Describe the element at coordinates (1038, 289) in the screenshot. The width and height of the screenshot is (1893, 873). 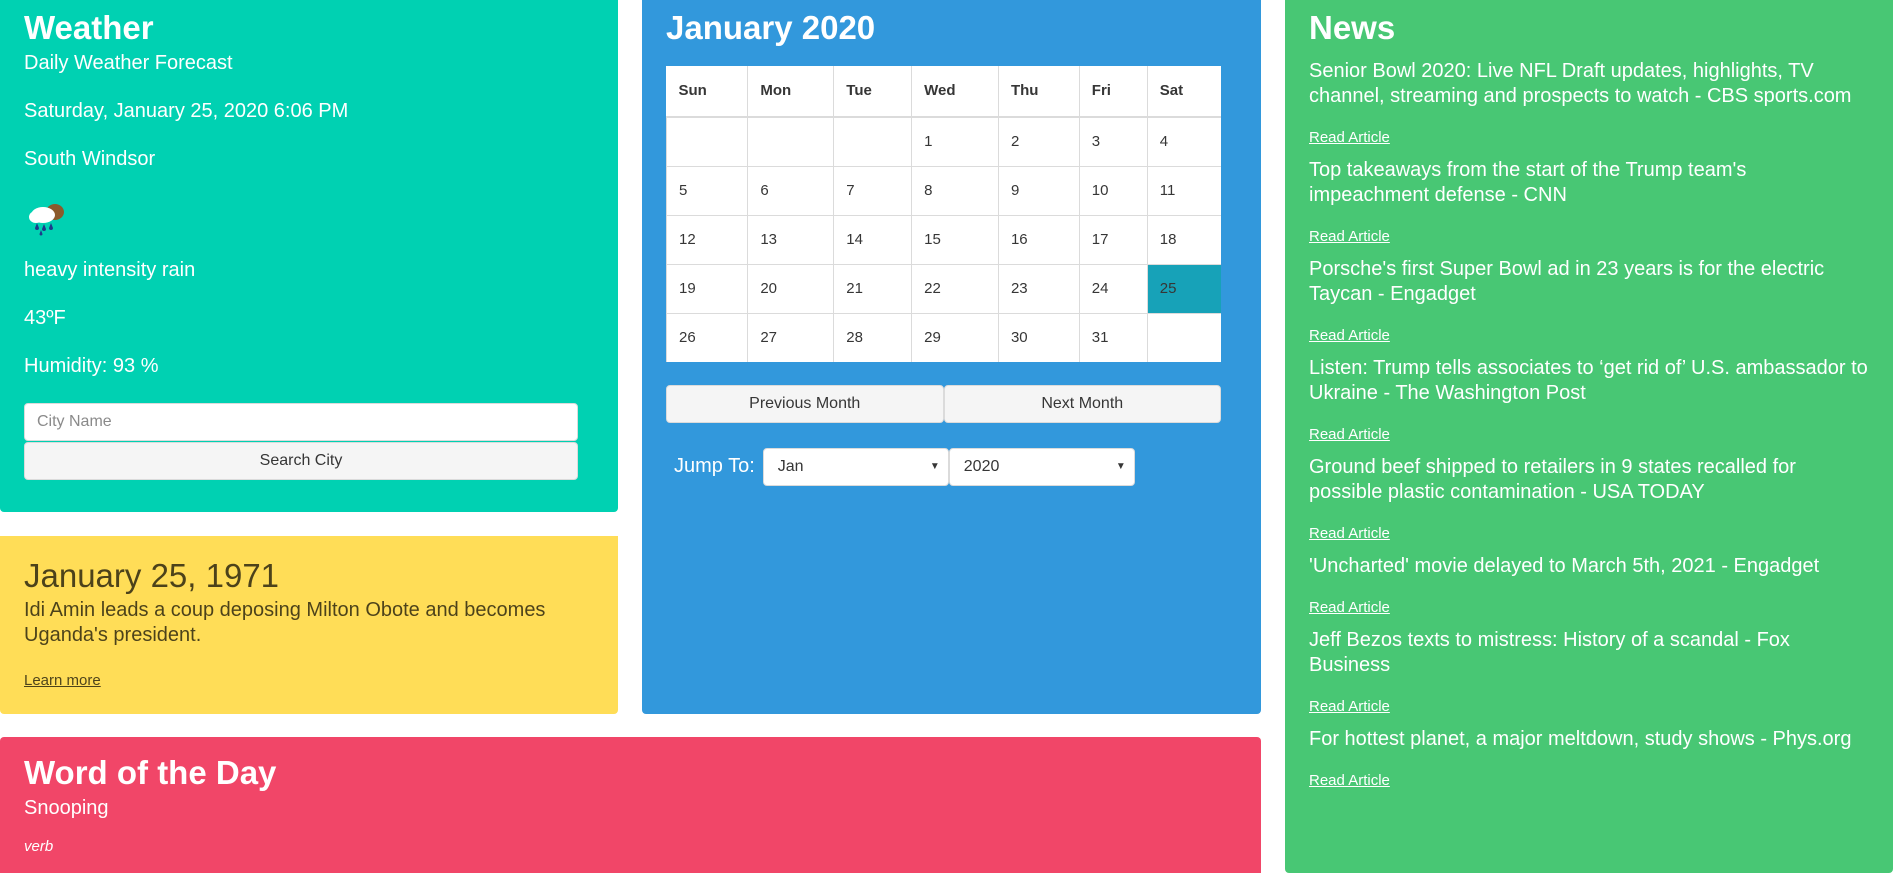
I see `calendar-day-cell: 23` at that location.